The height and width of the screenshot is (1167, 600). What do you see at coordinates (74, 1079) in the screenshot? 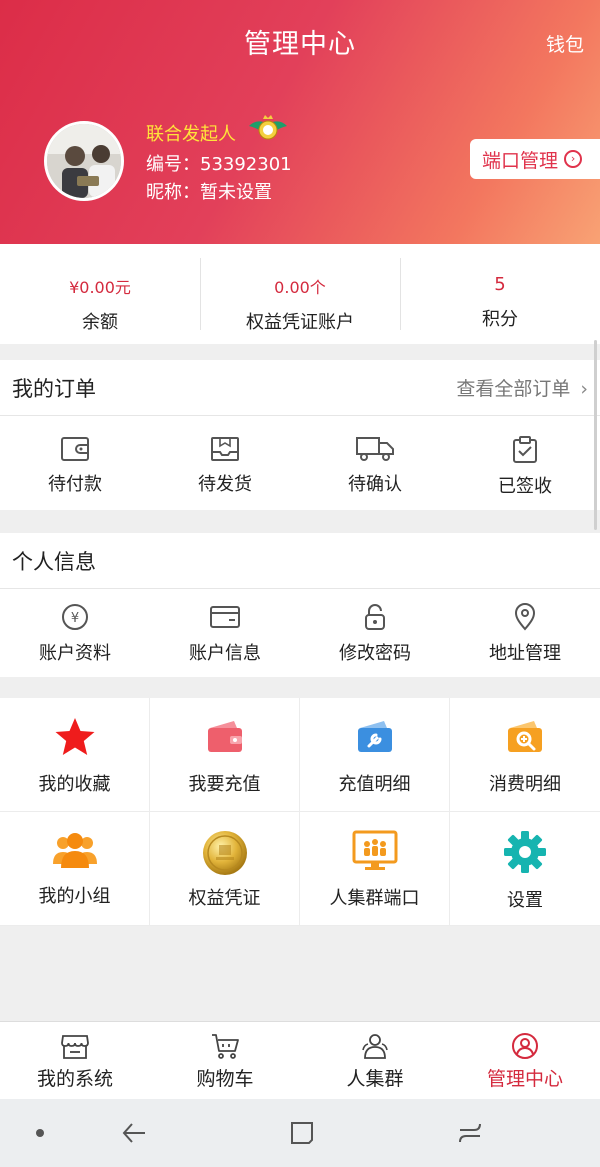
I see `tab-label: 我的系统` at bounding box center [74, 1079].